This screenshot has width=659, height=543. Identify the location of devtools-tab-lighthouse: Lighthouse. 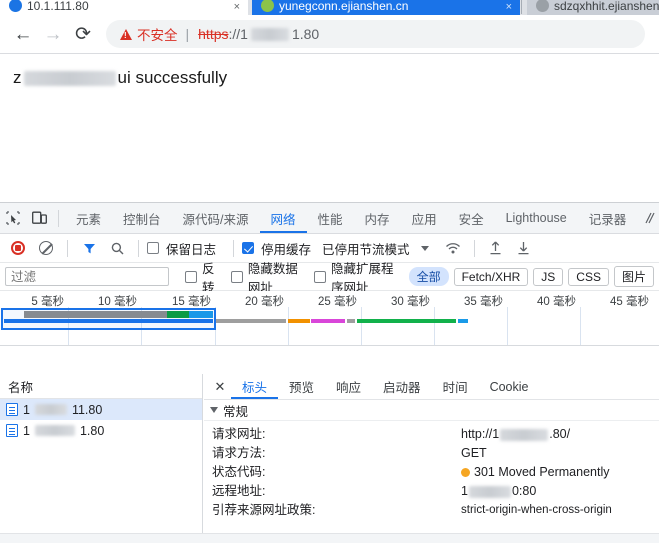
(536, 218).